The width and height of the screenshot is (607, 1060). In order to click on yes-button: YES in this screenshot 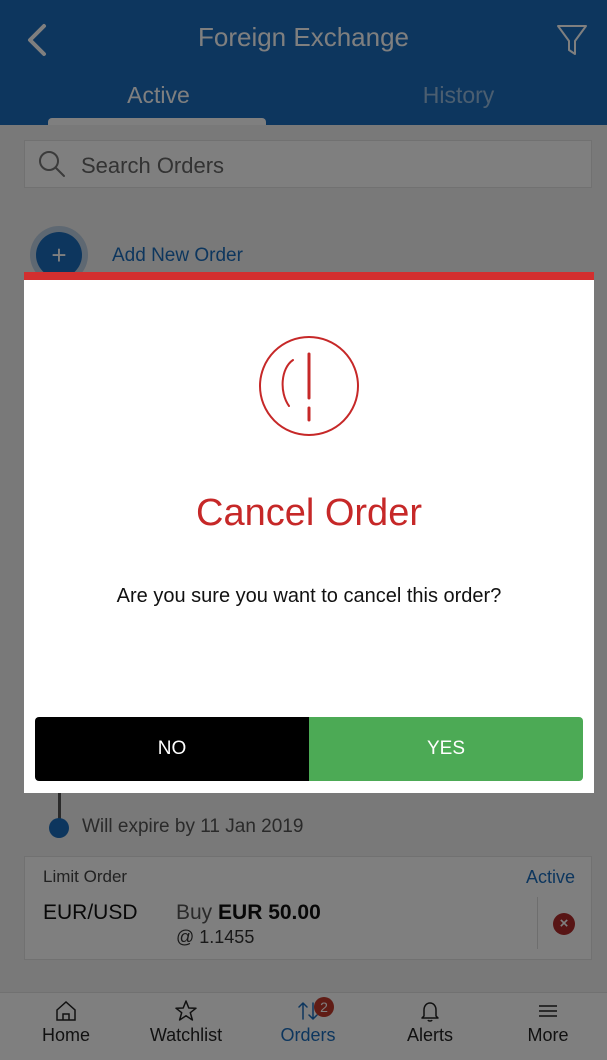, I will do `click(446, 749)`.